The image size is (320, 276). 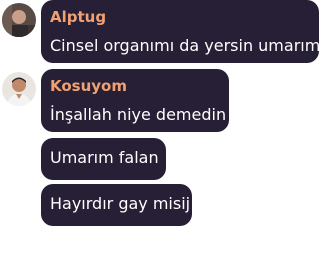 I want to click on message-bubble: Kosuyom İnşallah niye demedin, so click(x=135, y=100).